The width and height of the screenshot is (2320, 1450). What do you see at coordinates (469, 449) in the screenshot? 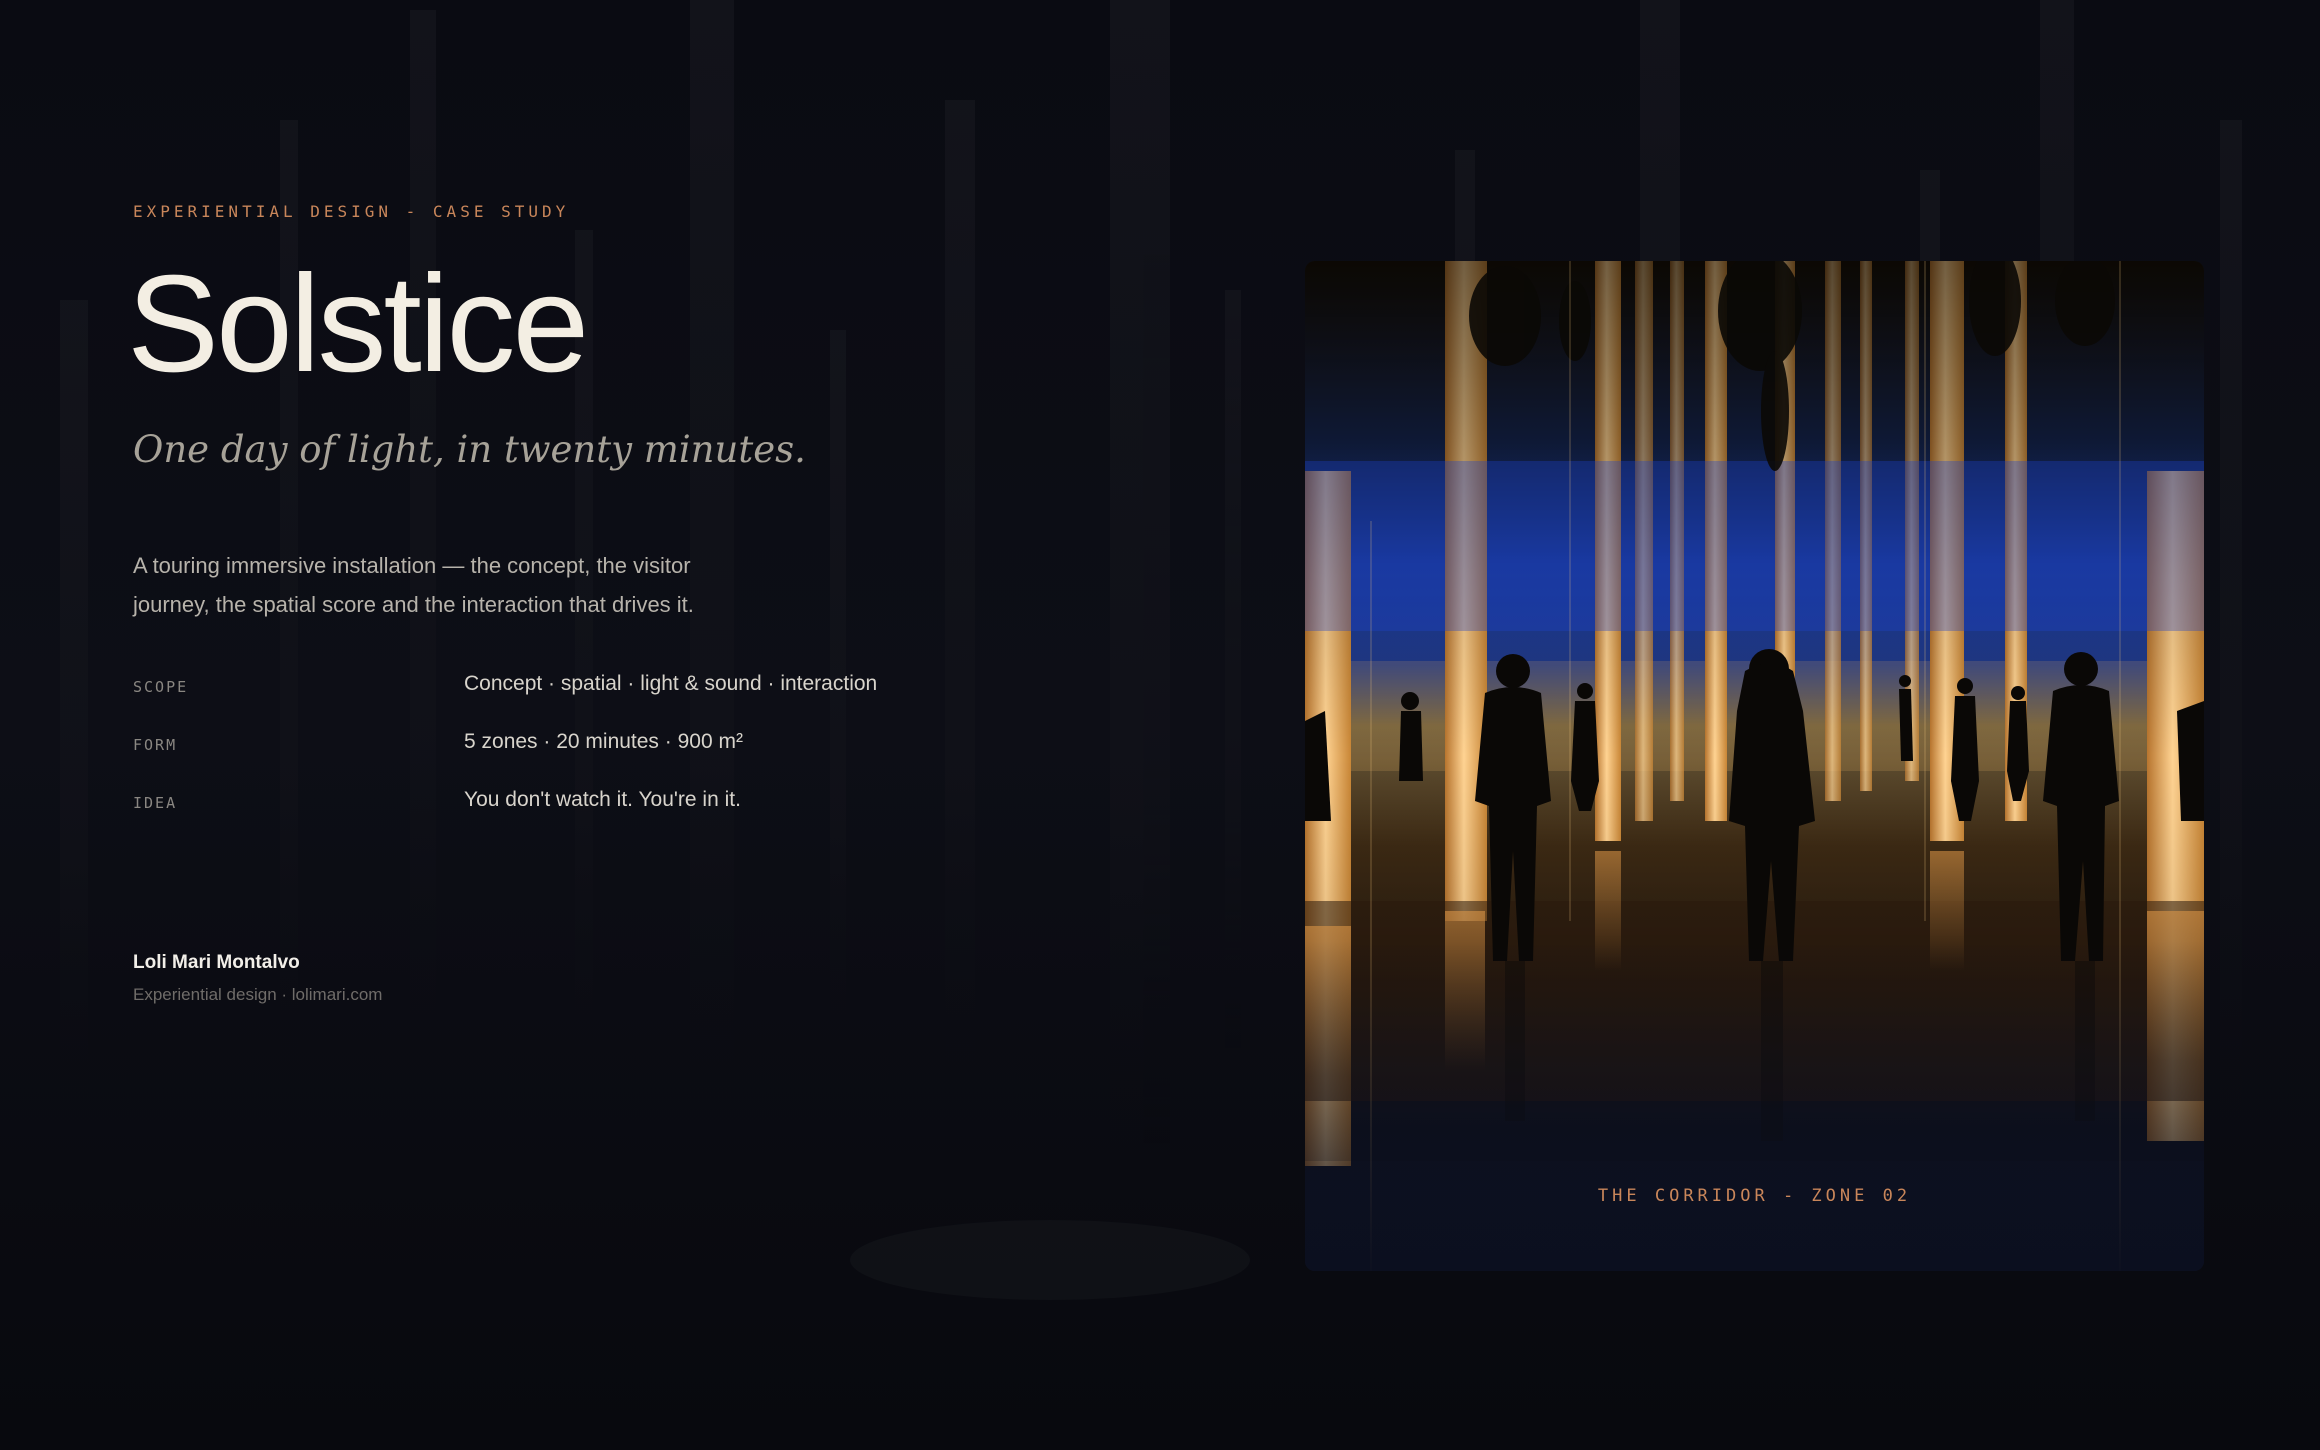
I see `tagline: One day of light, in twenty minutes.` at bounding box center [469, 449].